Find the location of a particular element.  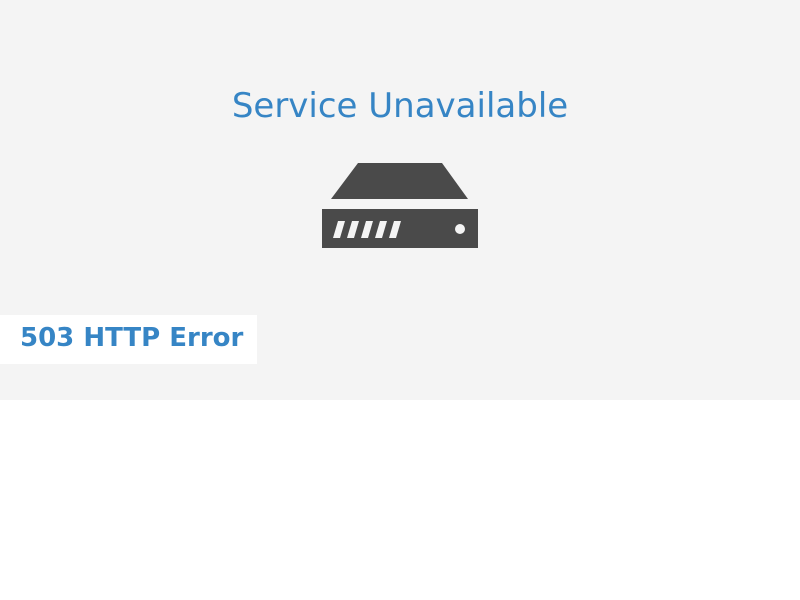

error-code-badge: 503 HTTP Error is located at coordinates (128, 339).